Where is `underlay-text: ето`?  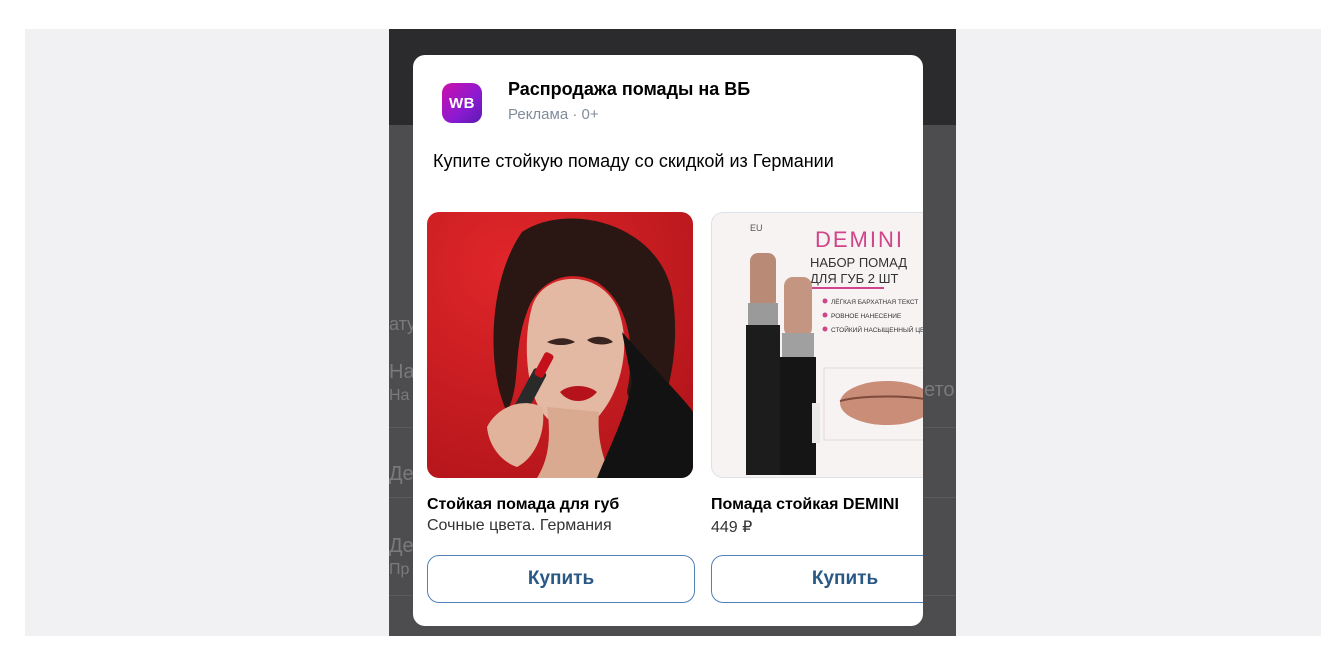
underlay-text: ето is located at coordinates (939, 390).